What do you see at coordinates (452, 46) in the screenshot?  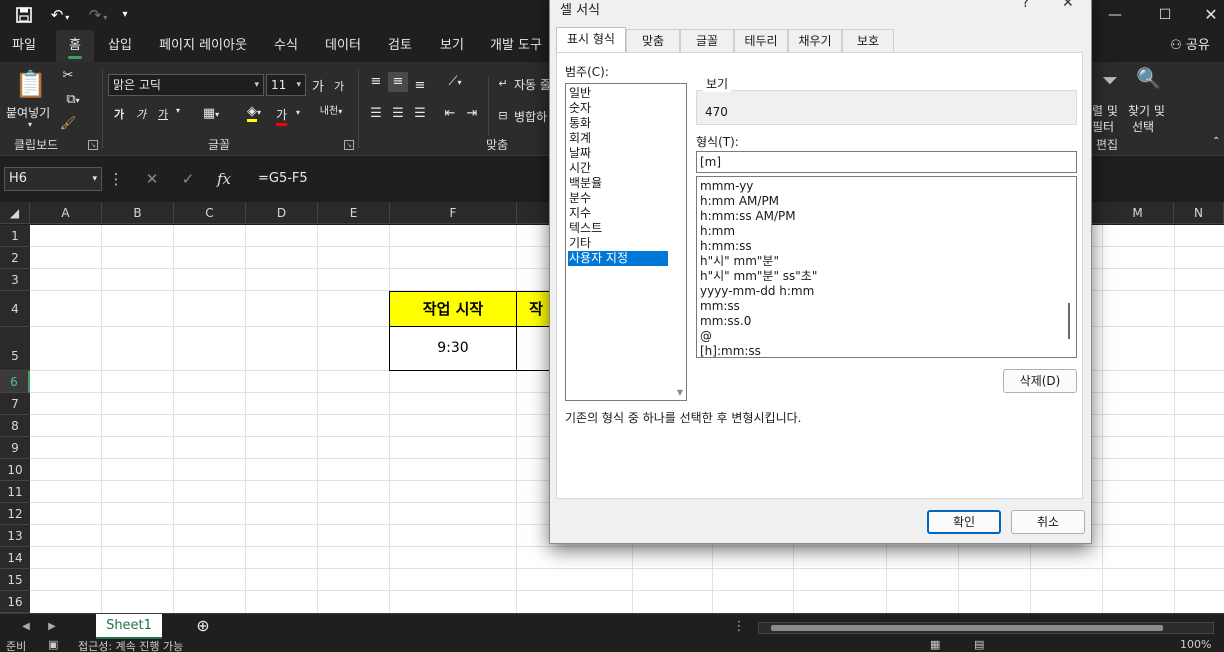 I see `tab-view: 보기` at bounding box center [452, 46].